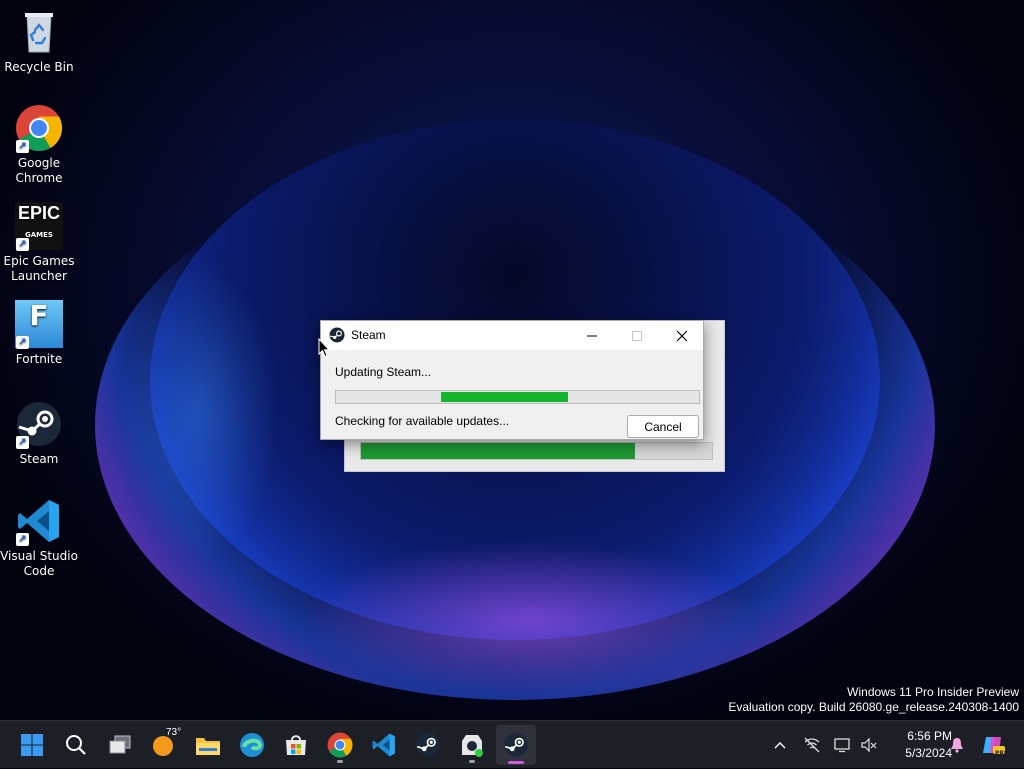 The image size is (1024, 769). I want to click on edge-button, so click(252, 745).